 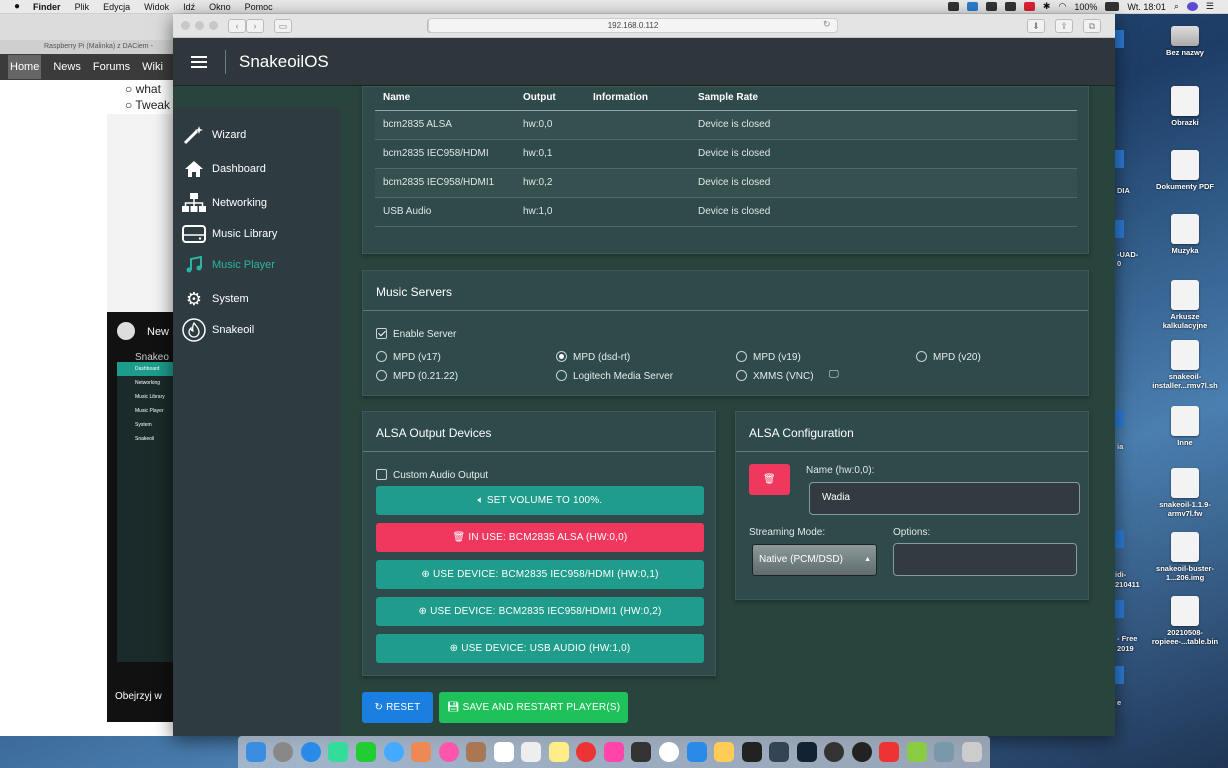 I want to click on menu-edit: Edycja, so click(x=116, y=7).